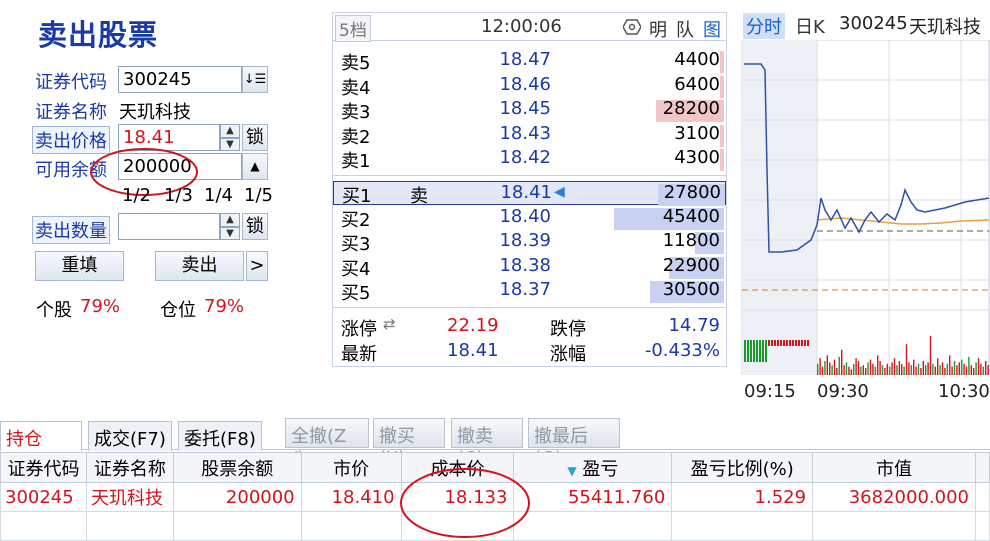 The width and height of the screenshot is (990, 541). What do you see at coordinates (810, 26) in the screenshot?
I see `tab-daily-k: 日K` at bounding box center [810, 26].